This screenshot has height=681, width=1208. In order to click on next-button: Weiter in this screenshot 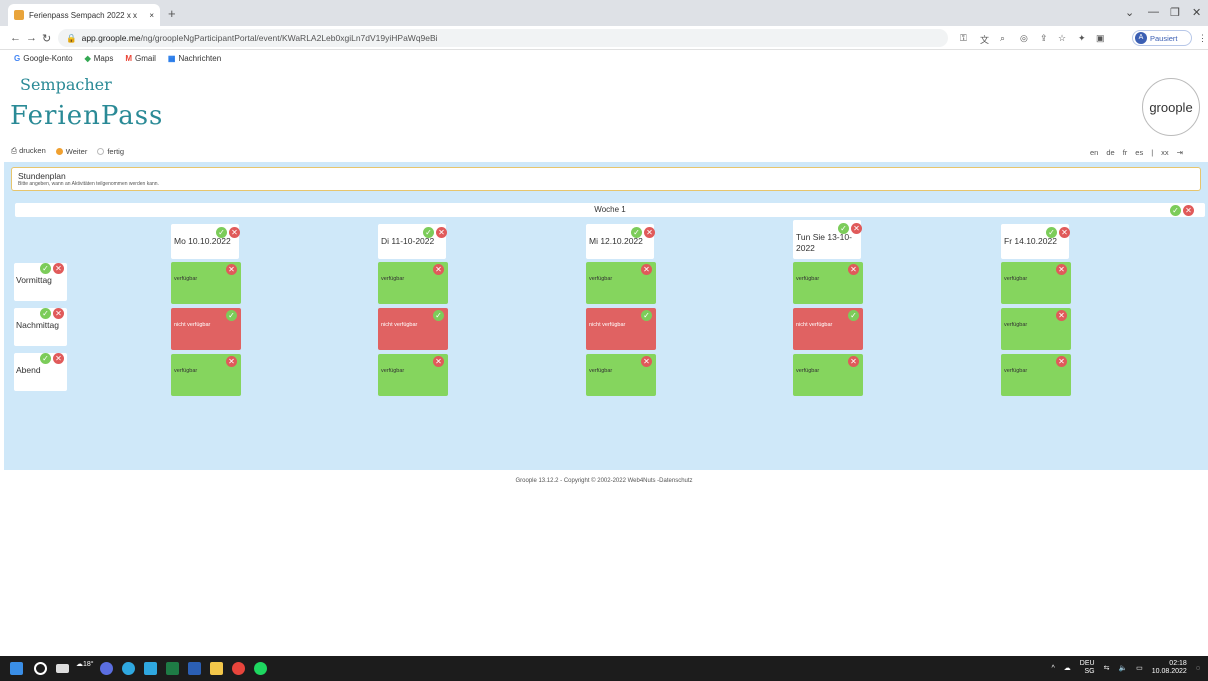, I will do `click(71, 151)`.